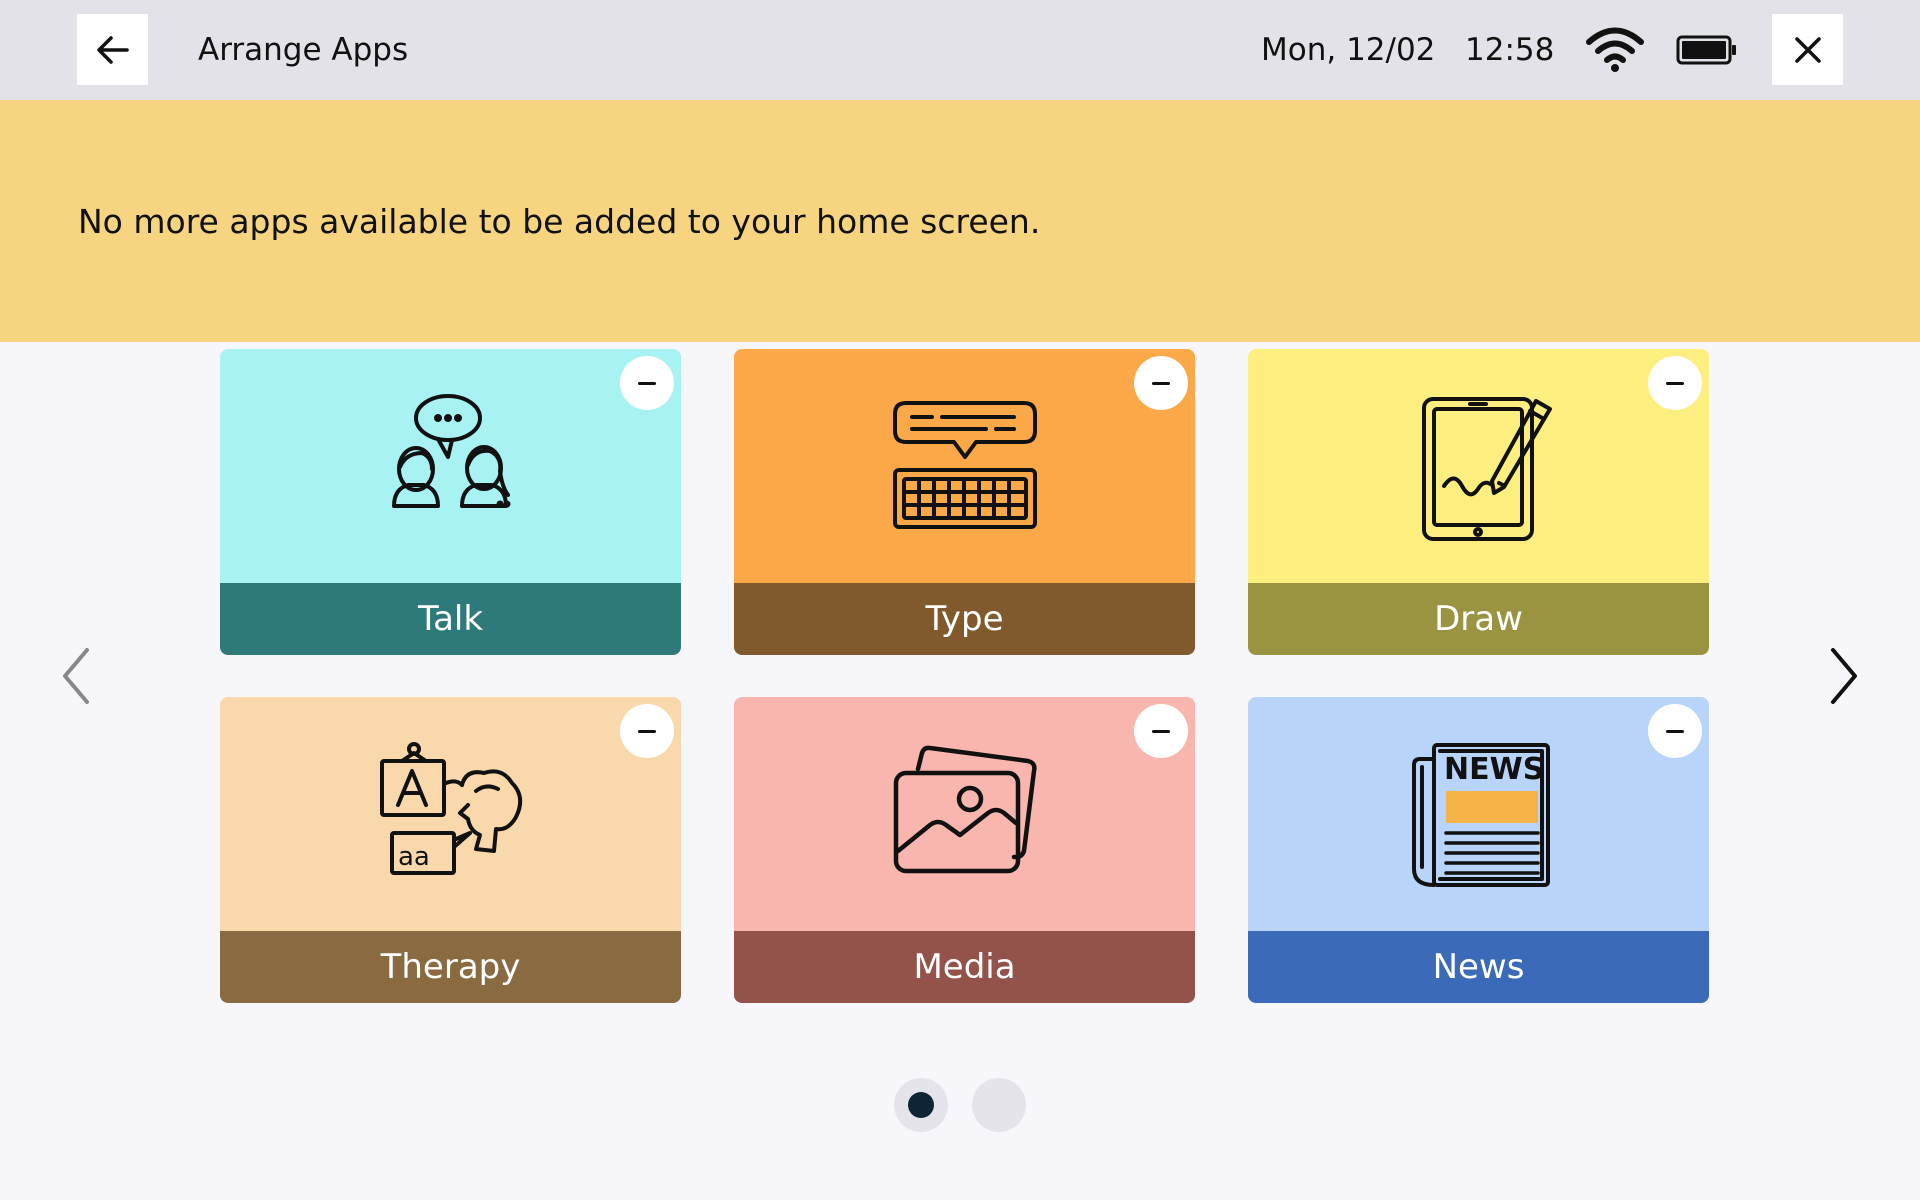  What do you see at coordinates (1615, 49) in the screenshot?
I see `wifi-icon` at bounding box center [1615, 49].